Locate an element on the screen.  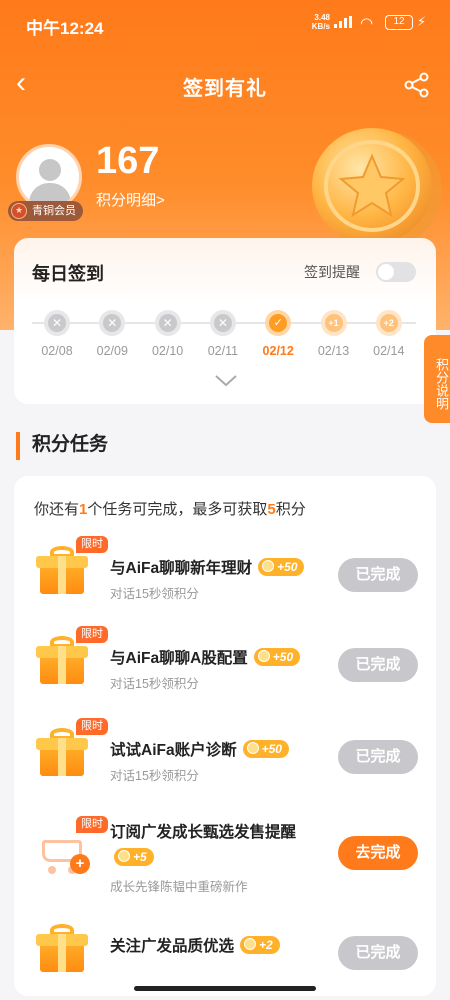
sign-day-date: 02/10 is located at coordinates (167, 351).